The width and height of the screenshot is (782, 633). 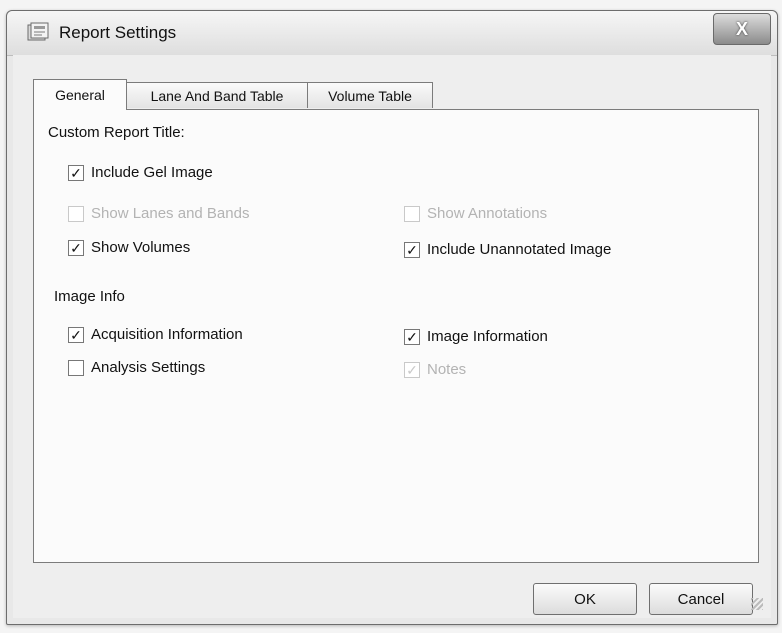 What do you see at coordinates (487, 336) in the screenshot?
I see `image-information-label: Image Information` at bounding box center [487, 336].